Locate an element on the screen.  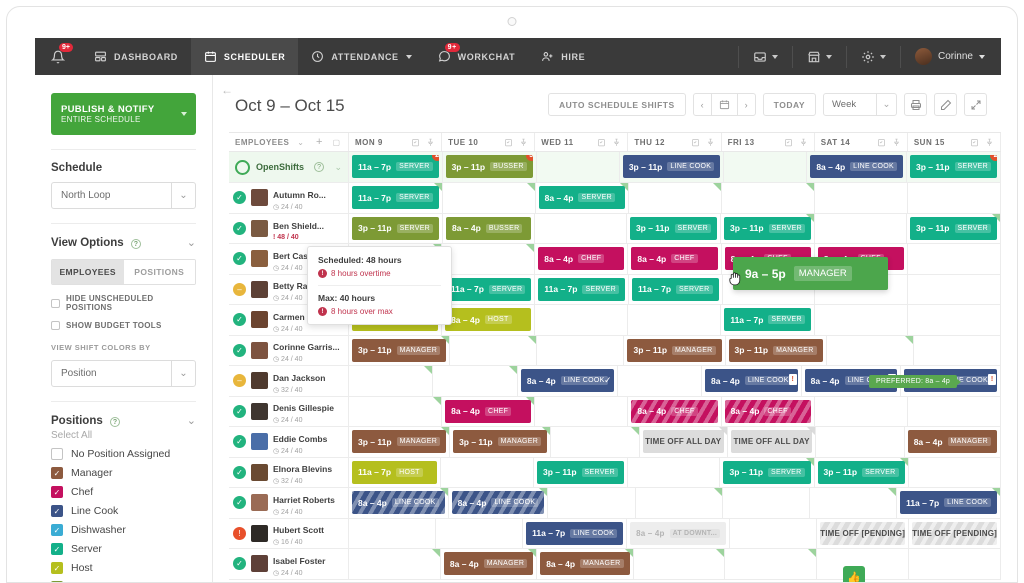
day-header-3: THU 12 is located at coordinates (675, 142).